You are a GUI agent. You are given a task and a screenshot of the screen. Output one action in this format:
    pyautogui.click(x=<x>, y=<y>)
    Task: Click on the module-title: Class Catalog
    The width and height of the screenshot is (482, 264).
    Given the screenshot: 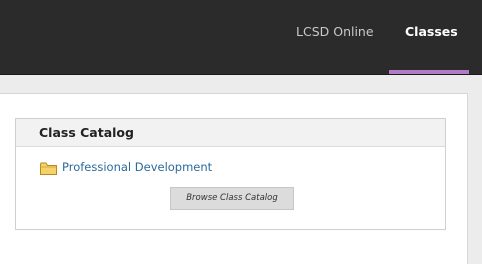 What is the action you would take?
    pyautogui.click(x=86, y=132)
    